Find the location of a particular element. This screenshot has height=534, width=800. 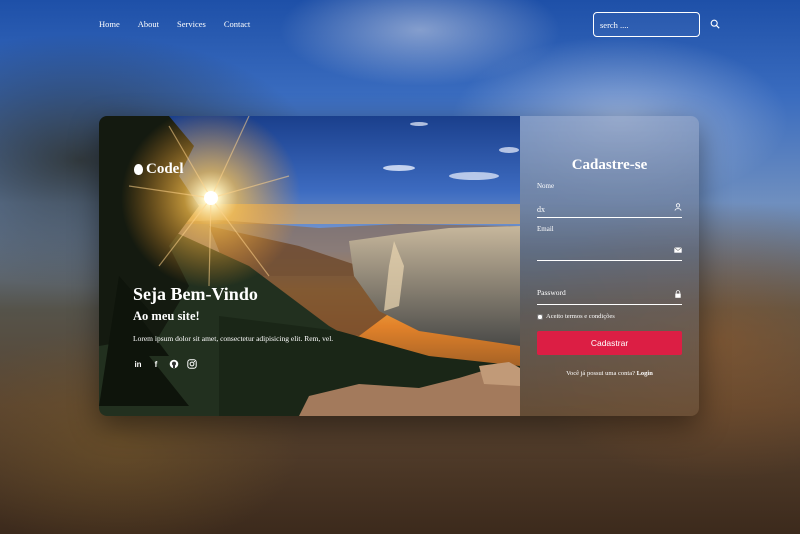

search-input is located at coordinates (655, 24).